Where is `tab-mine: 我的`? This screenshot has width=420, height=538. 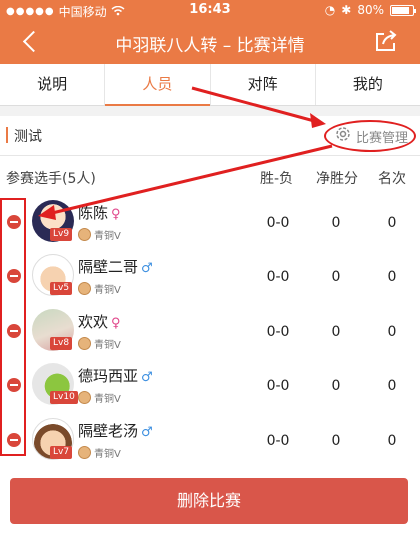 tab-mine: 我的 is located at coordinates (368, 84).